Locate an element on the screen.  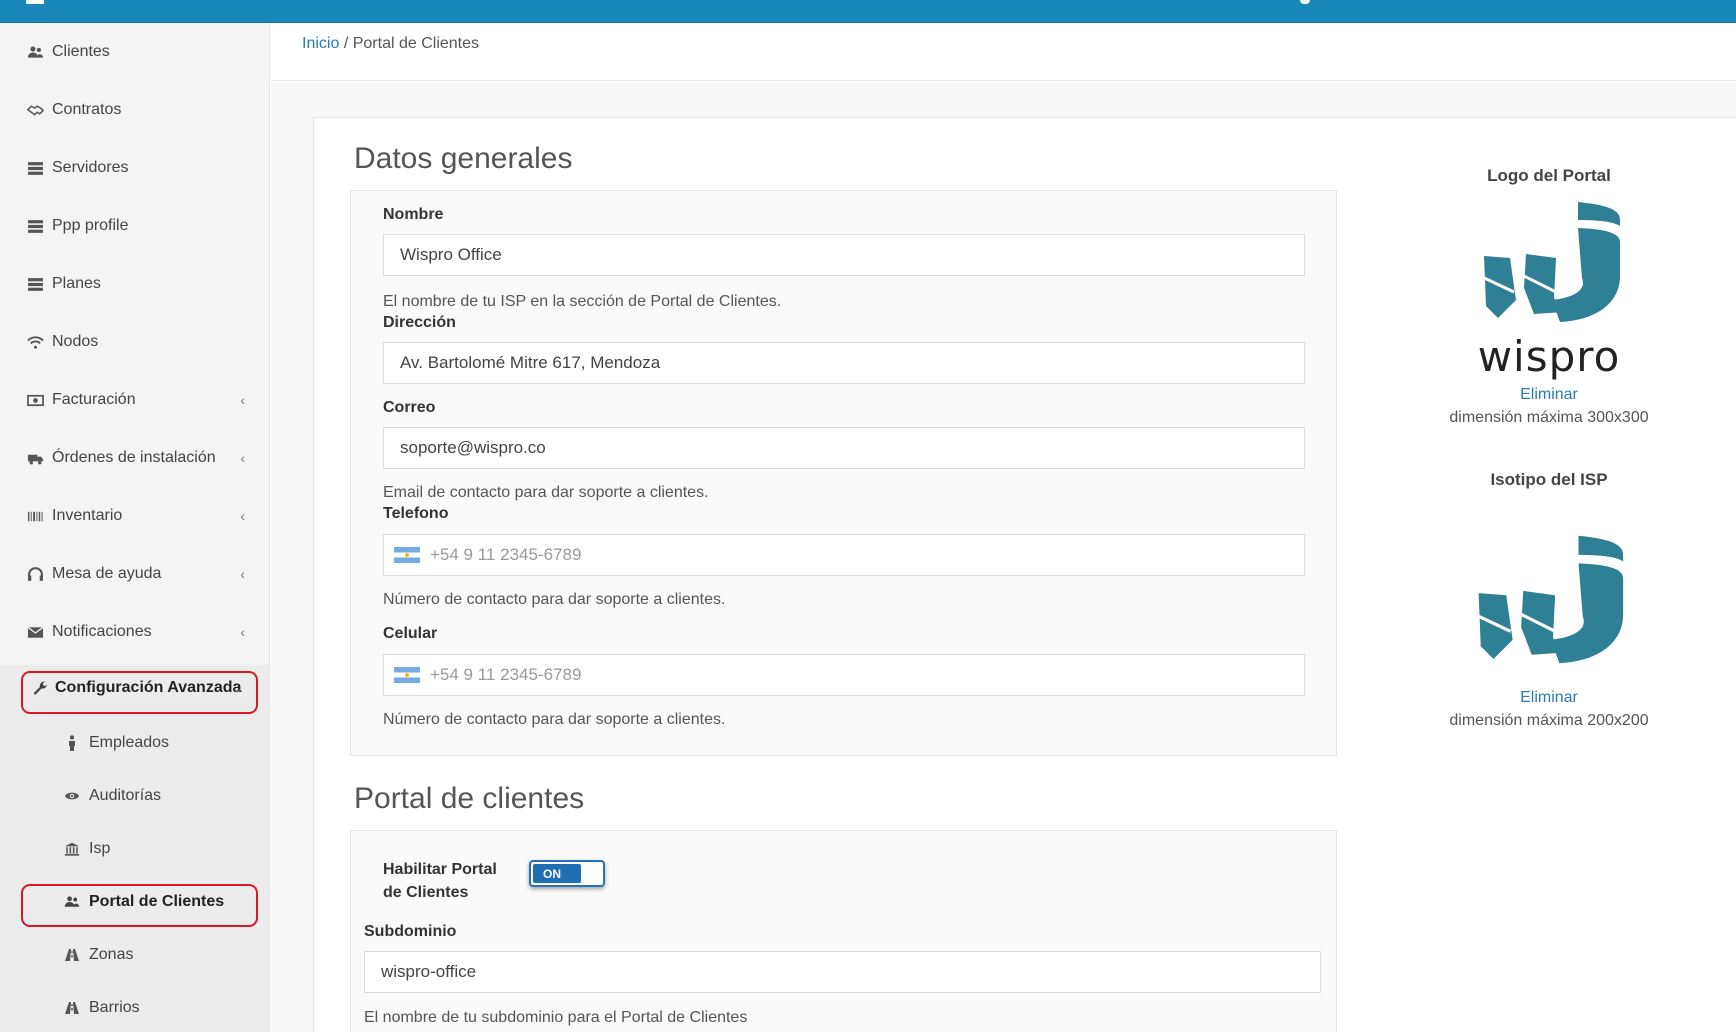
sidebar-item-notificaciones: Notificaciones ‹ is located at coordinates (134, 632).